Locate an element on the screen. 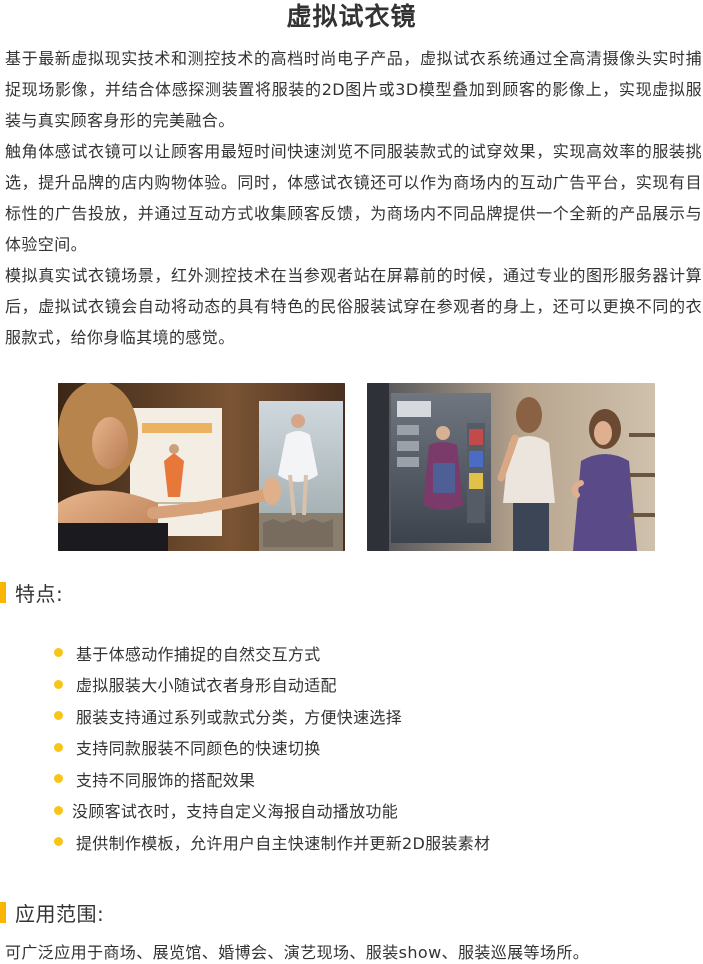 The width and height of the screenshot is (703, 964). list-item: 服装支持通过系列或款式分类，方便快速选择 is located at coordinates (272, 716).